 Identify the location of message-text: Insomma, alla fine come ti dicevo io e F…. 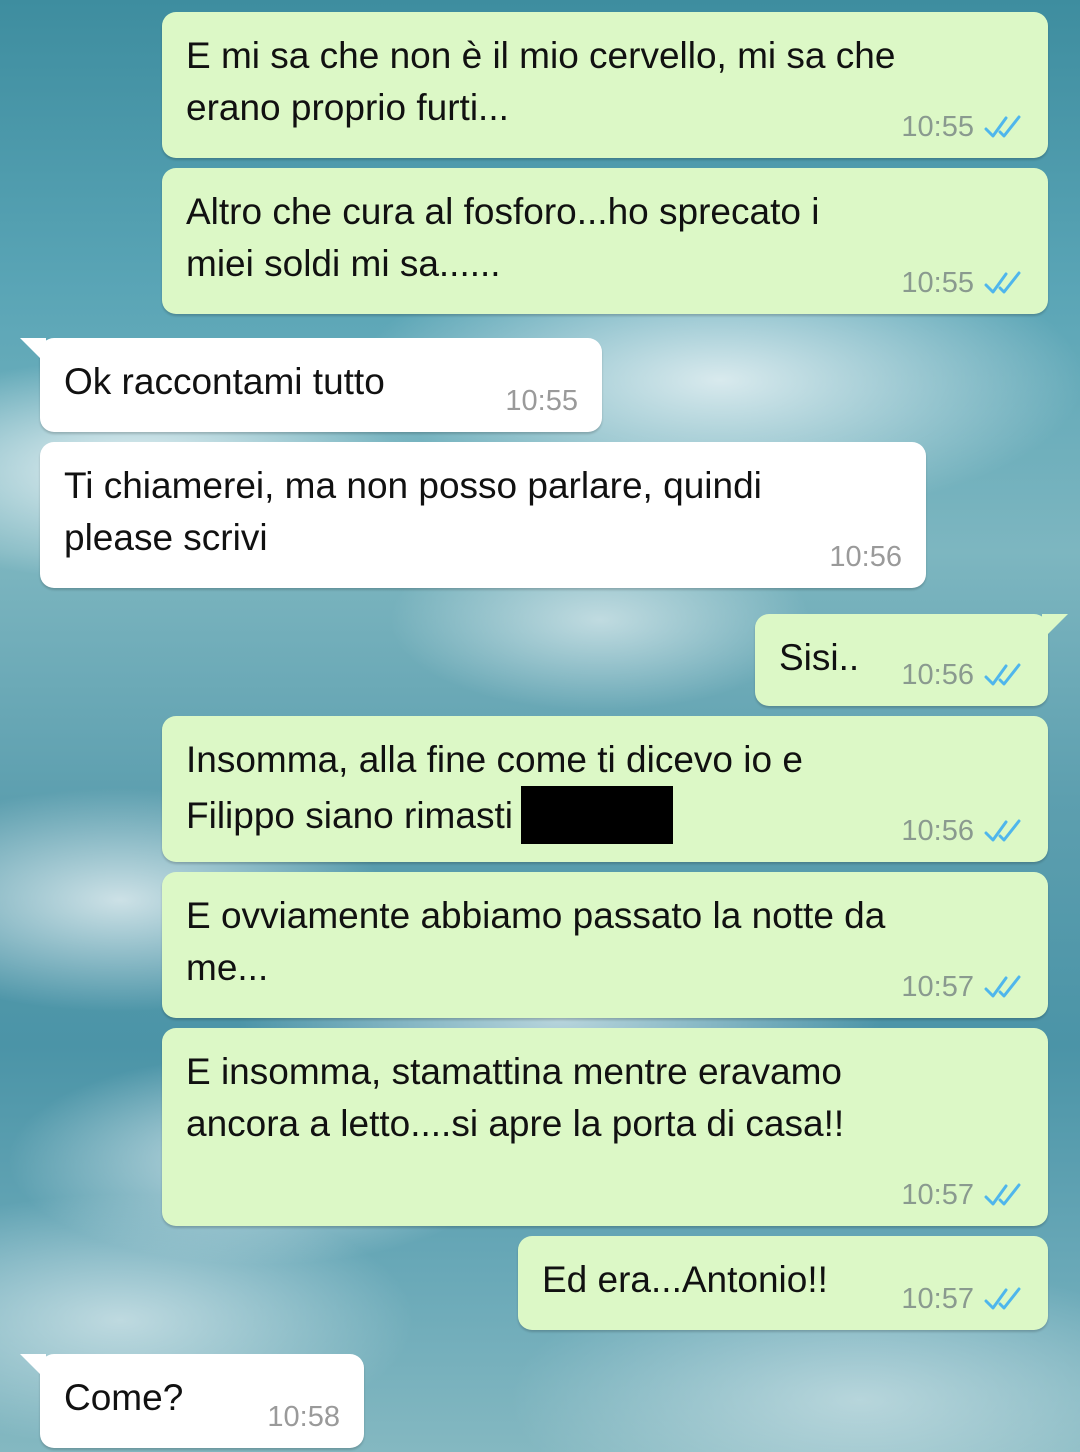
(603, 789).